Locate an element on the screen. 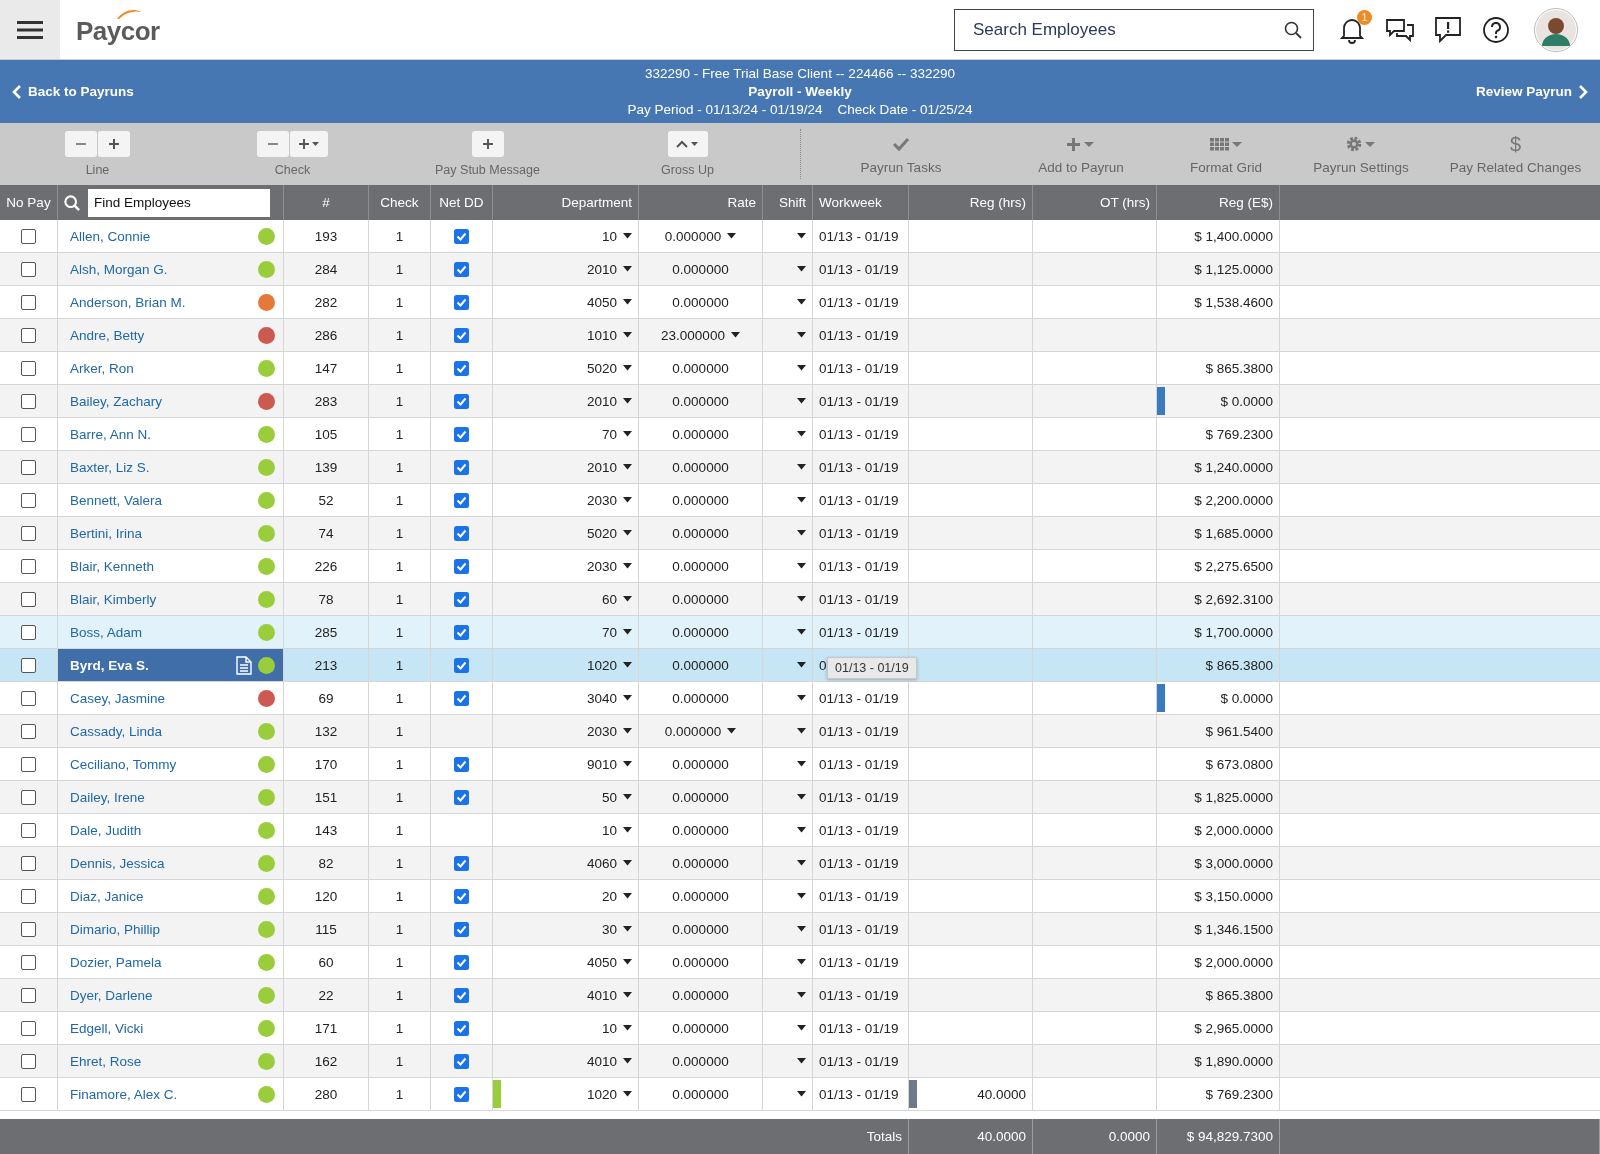  employee-link: Casey, Jasmine is located at coordinates (161, 698).